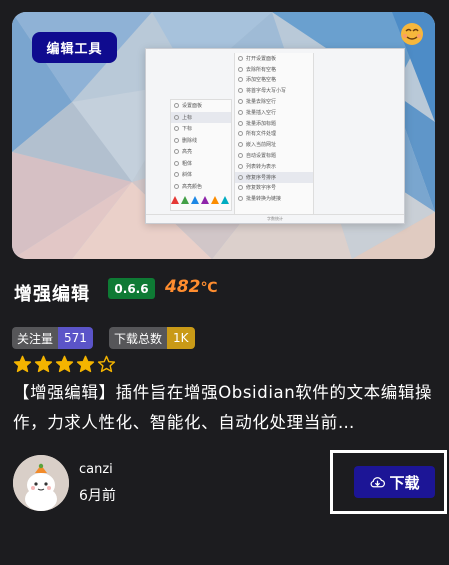 Image resolution: width=449 pixels, height=565 pixels. I want to click on color-palette-icon, so click(200, 200).